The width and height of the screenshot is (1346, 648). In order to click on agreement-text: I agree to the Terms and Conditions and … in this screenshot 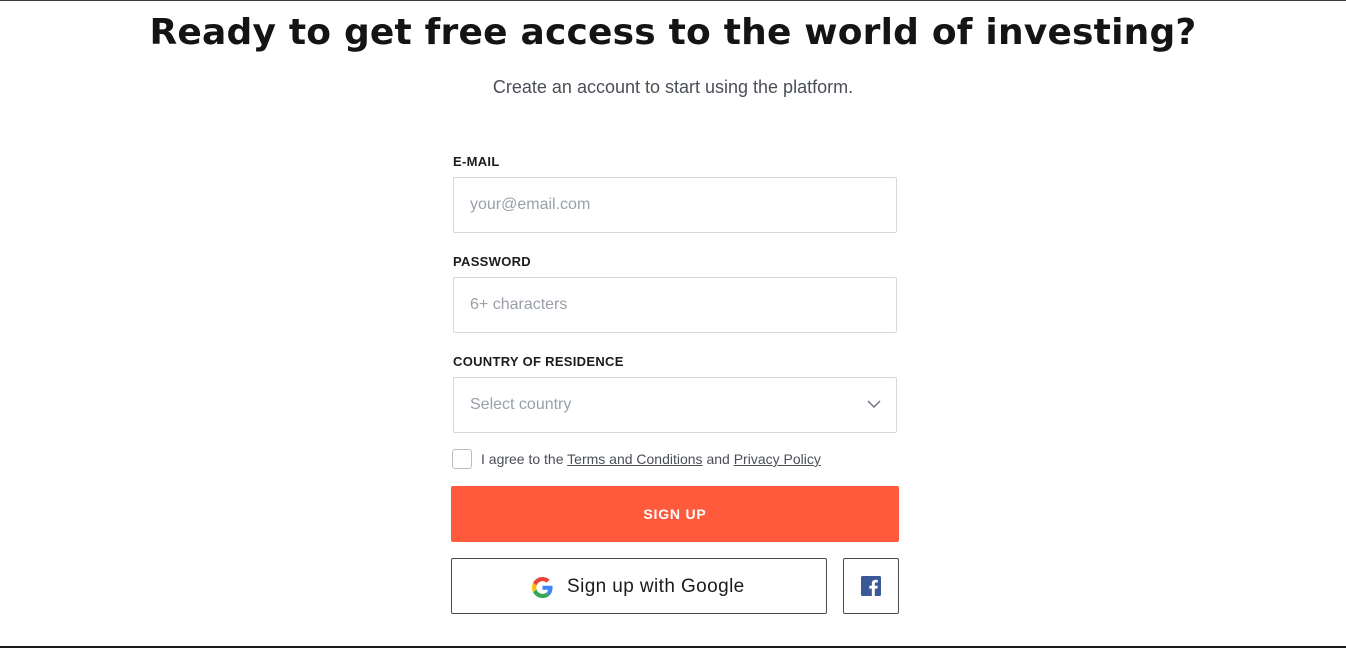, I will do `click(651, 459)`.